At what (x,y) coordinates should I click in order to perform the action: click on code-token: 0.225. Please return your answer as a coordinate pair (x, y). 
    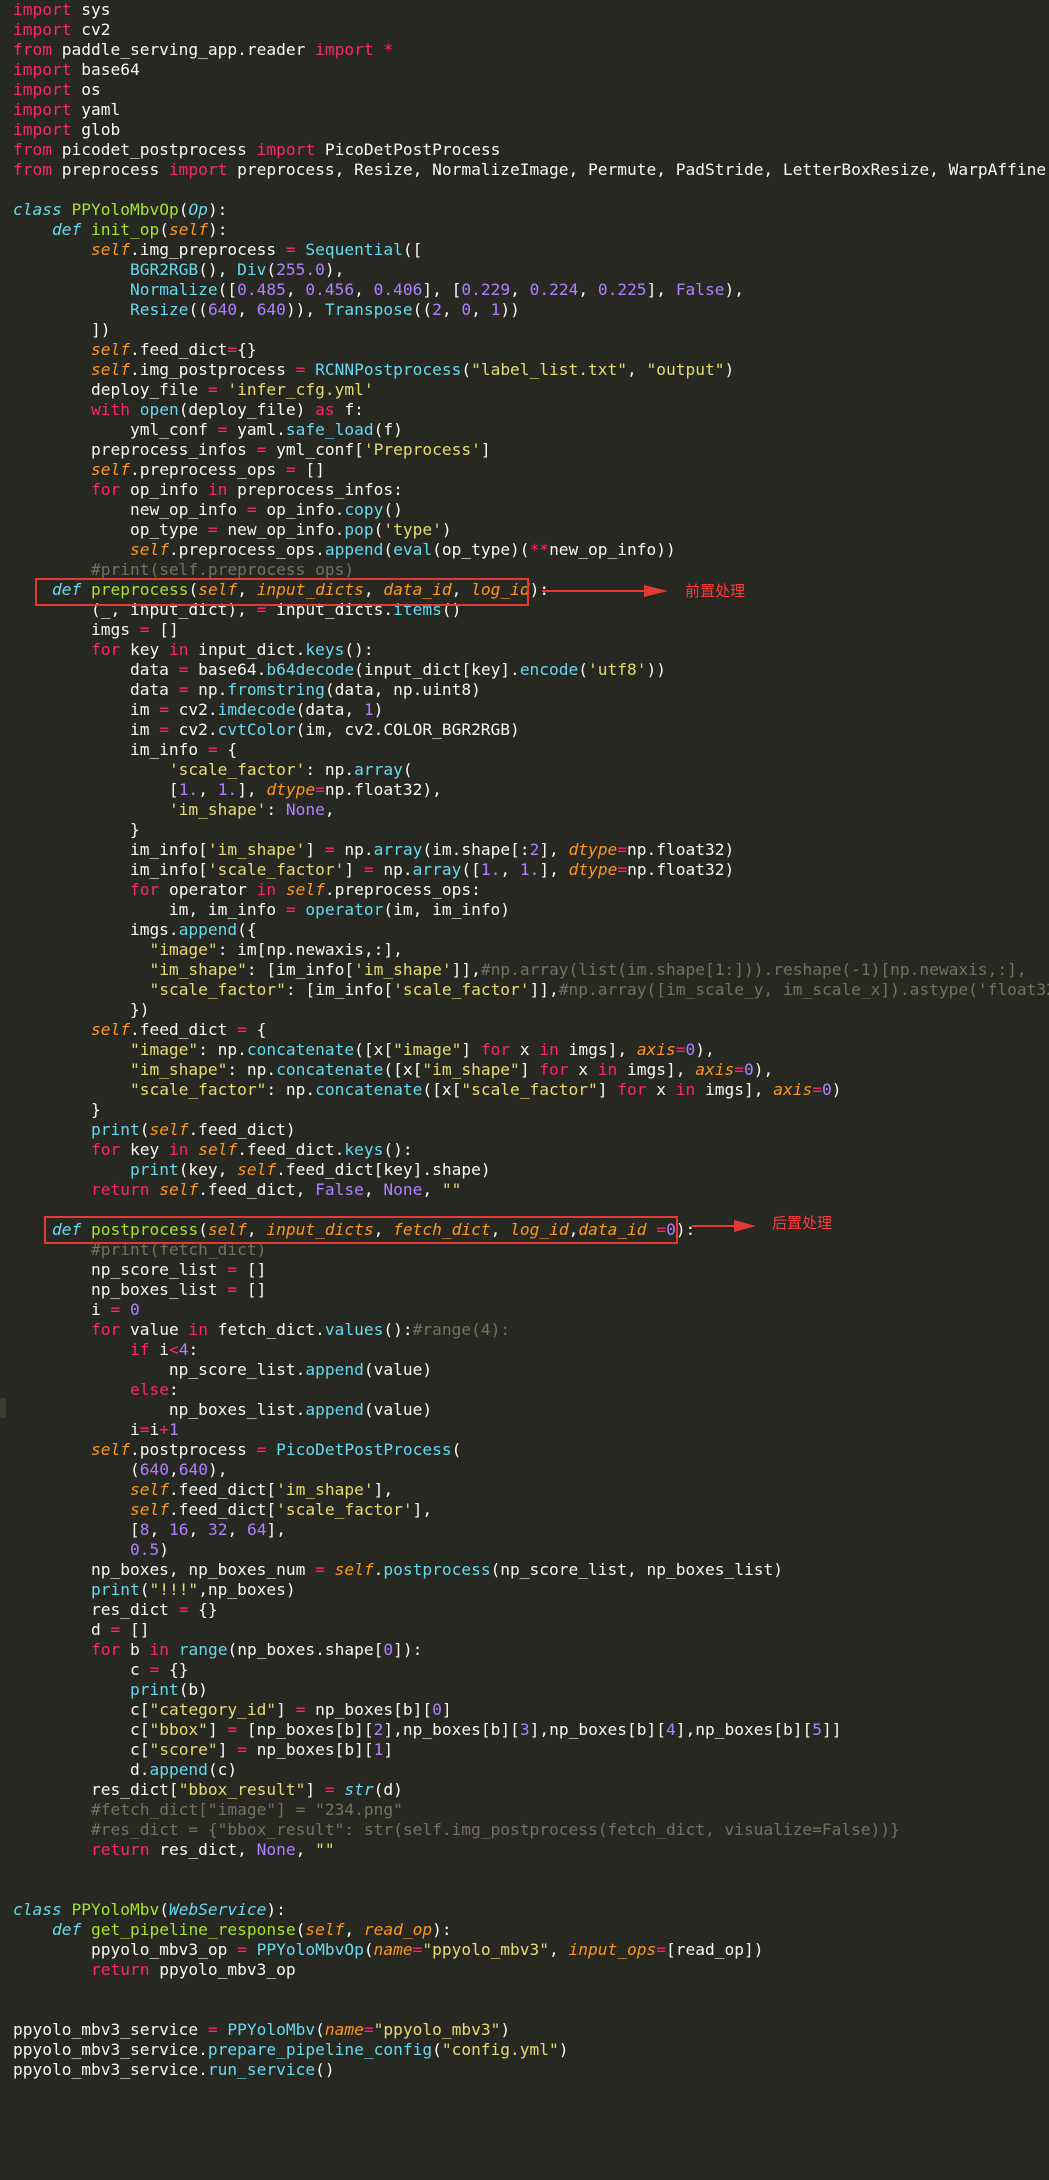
    Looking at the image, I should click on (622, 289).